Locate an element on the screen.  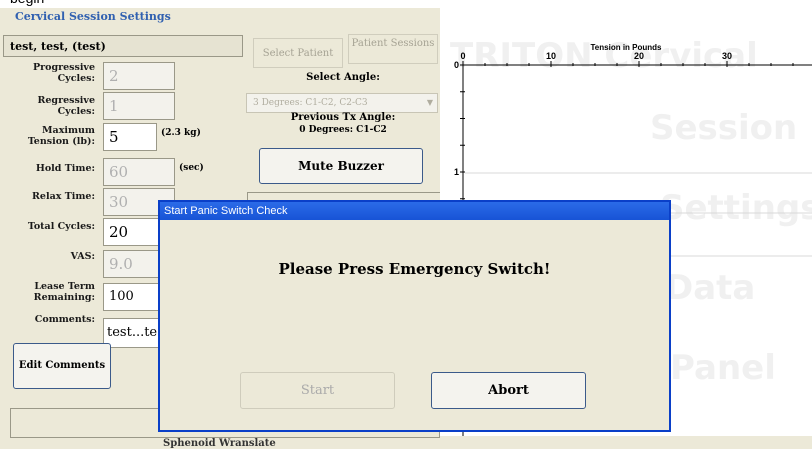
max-tension-label: Maximum Tension (lb): is located at coordinates (61, 136).